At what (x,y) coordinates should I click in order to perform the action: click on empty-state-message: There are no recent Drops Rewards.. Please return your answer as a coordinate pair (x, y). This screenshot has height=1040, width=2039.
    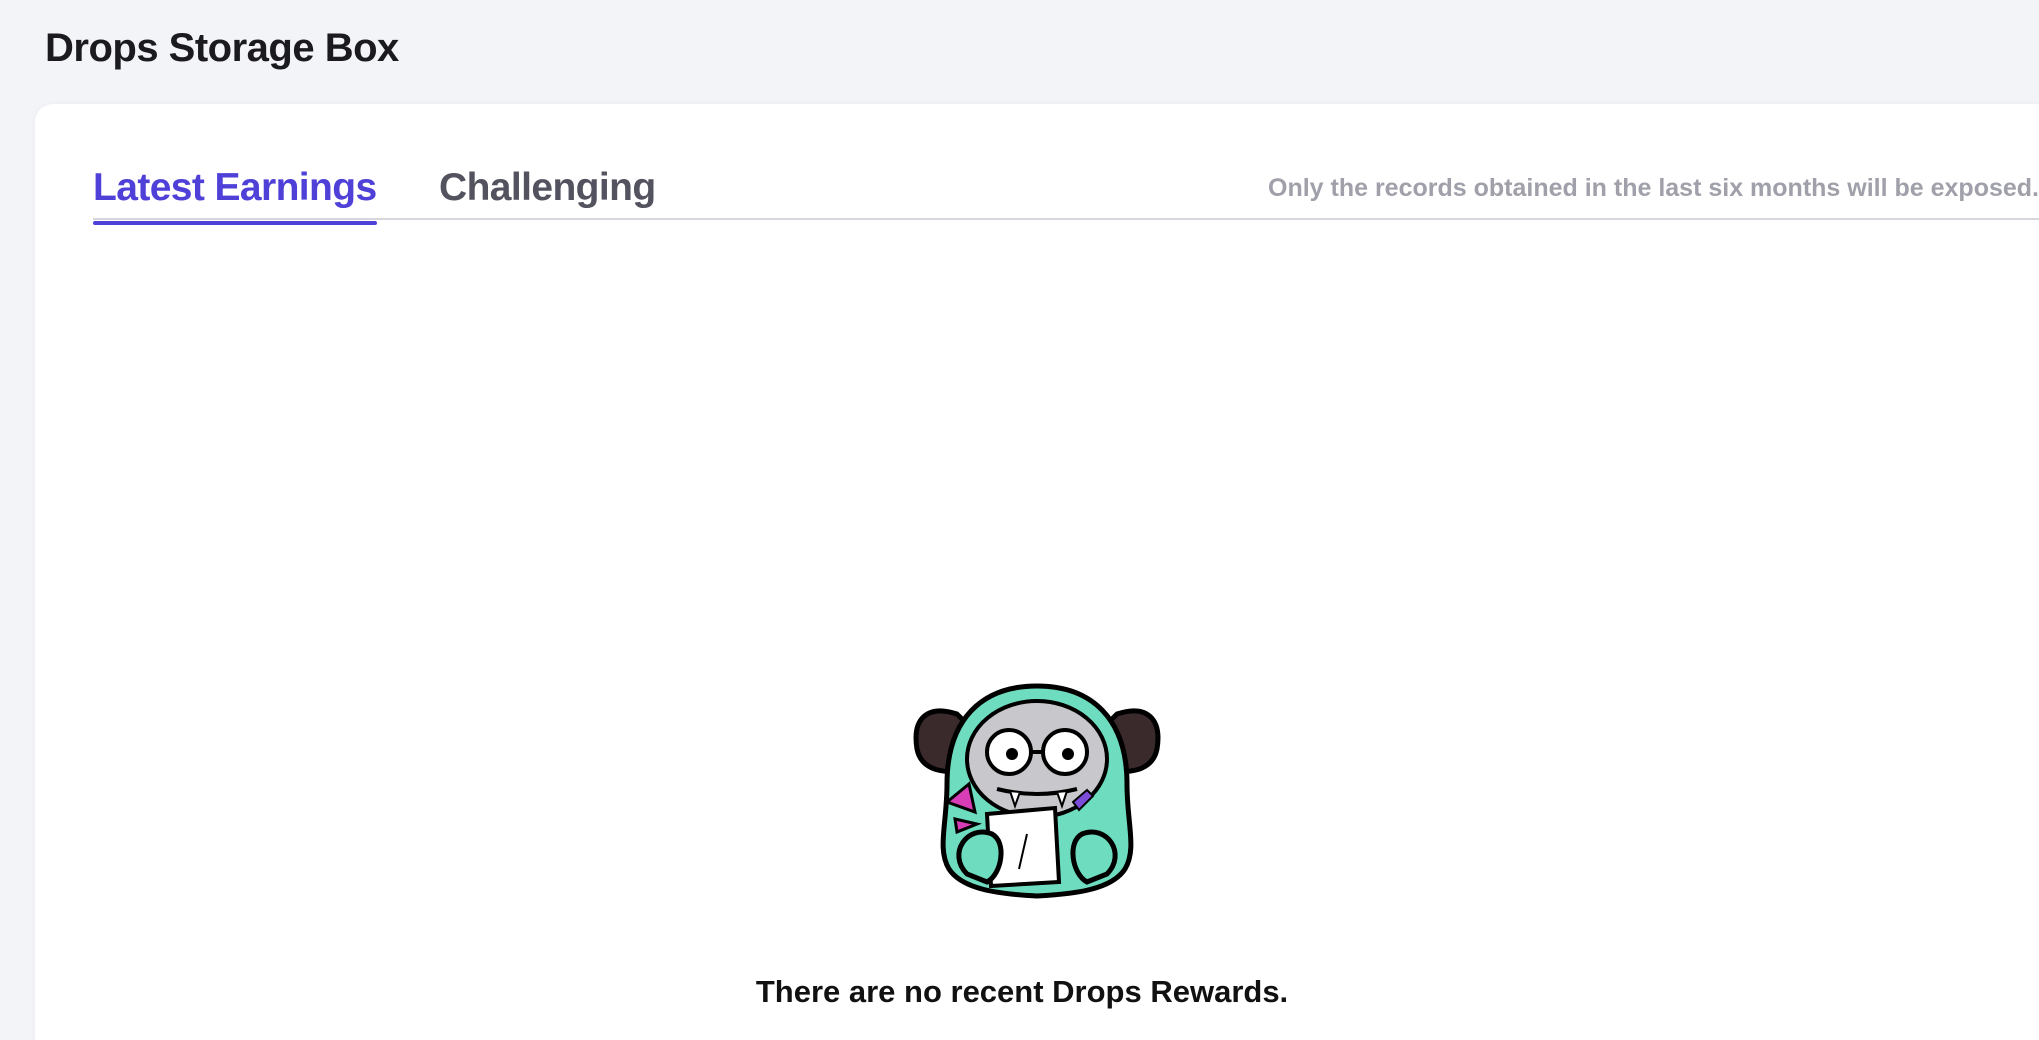
    Looking at the image, I should click on (1022, 991).